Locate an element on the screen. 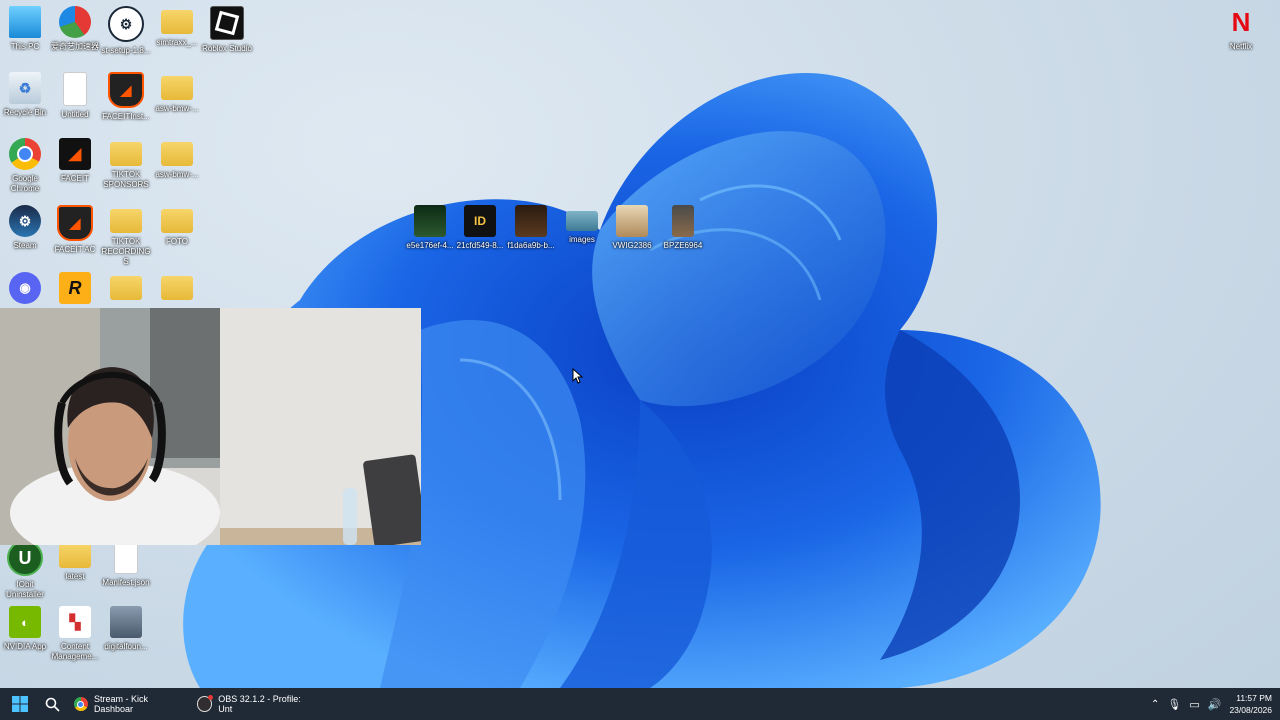  desktop-icon-untitled: Untitled is located at coordinates (75, 96).